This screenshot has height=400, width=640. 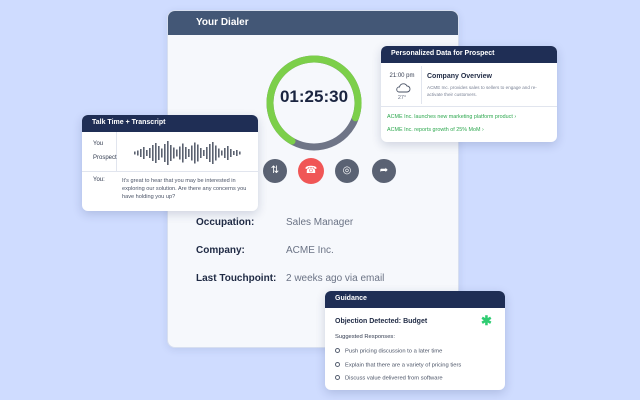 What do you see at coordinates (486, 320) in the screenshot?
I see `asterisk-icon: ✱` at bounding box center [486, 320].